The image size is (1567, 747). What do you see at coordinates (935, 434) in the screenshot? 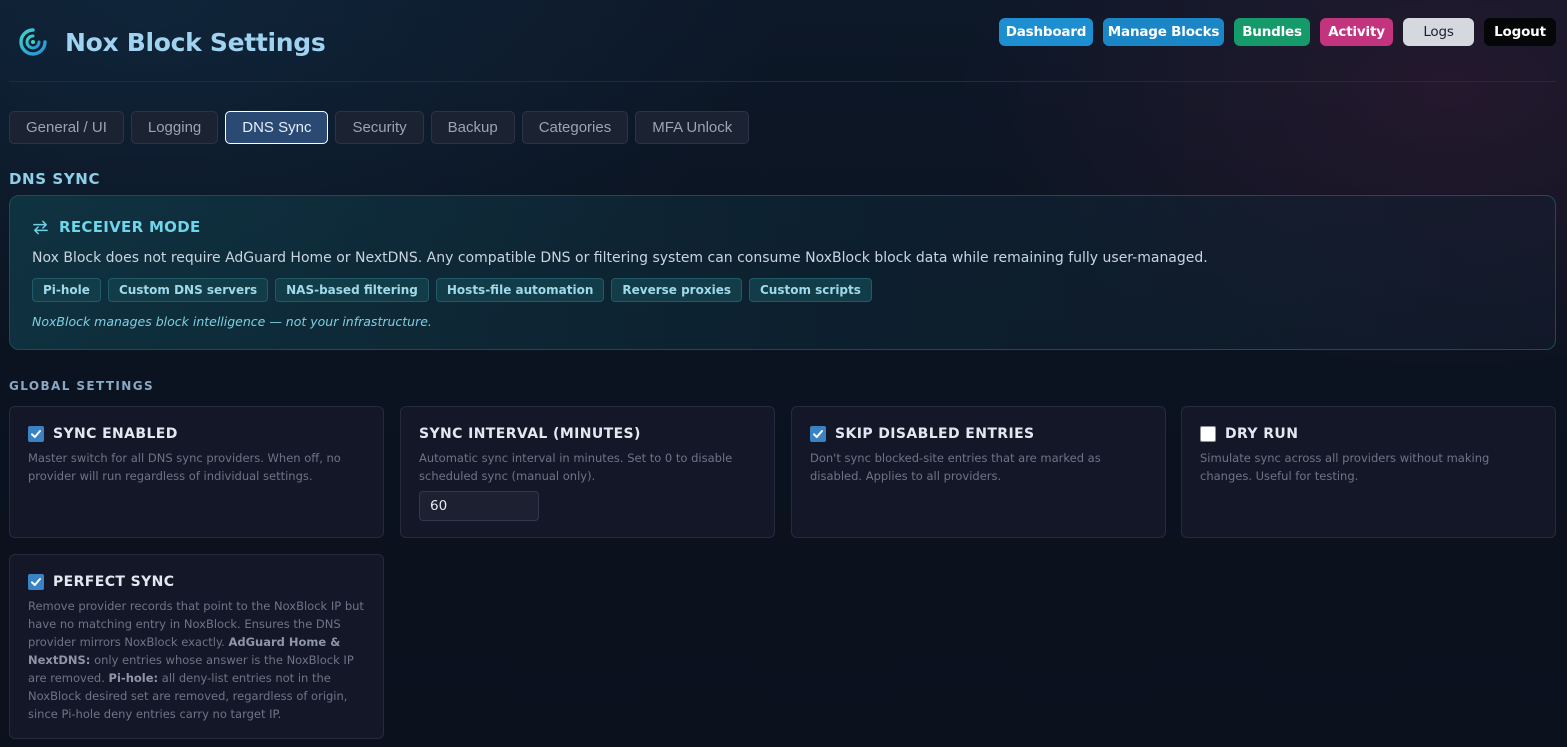
I see `skip-disabled-title: SKIP DISABLED ENTRIES` at bounding box center [935, 434].